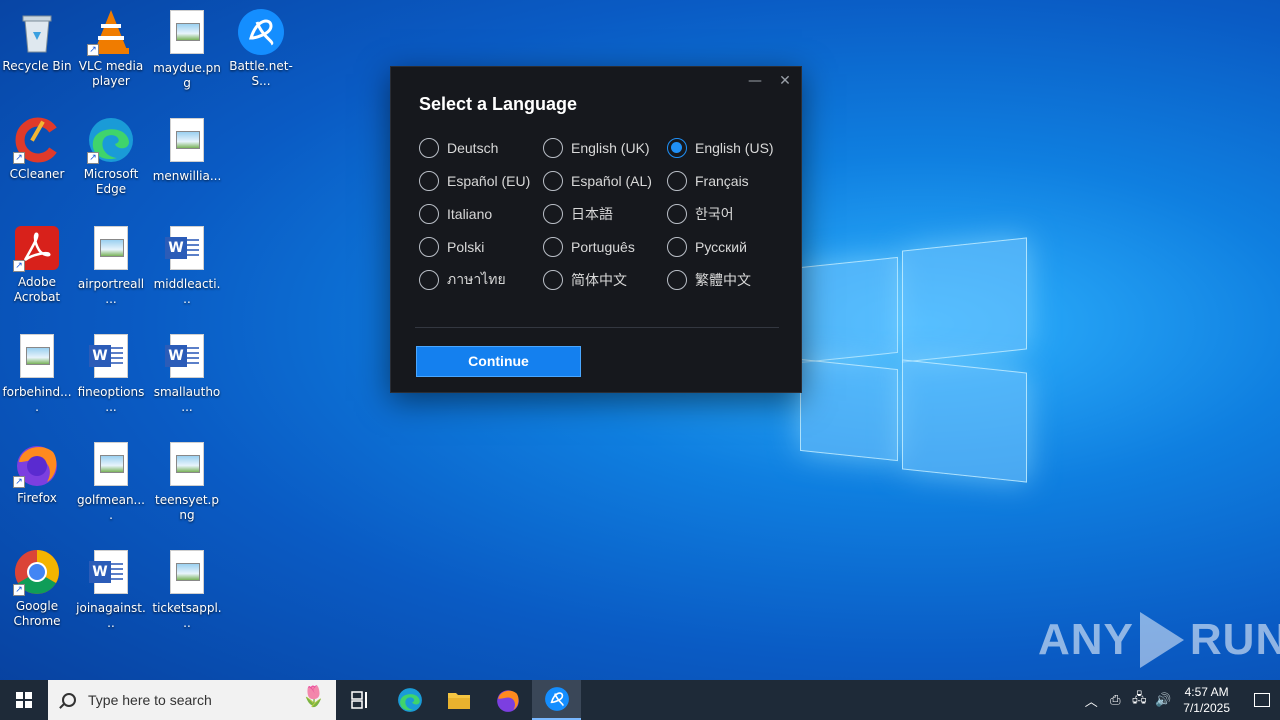  I want to click on desktop-icon-chrome: ↗ Google Chrome, so click(37, 588).